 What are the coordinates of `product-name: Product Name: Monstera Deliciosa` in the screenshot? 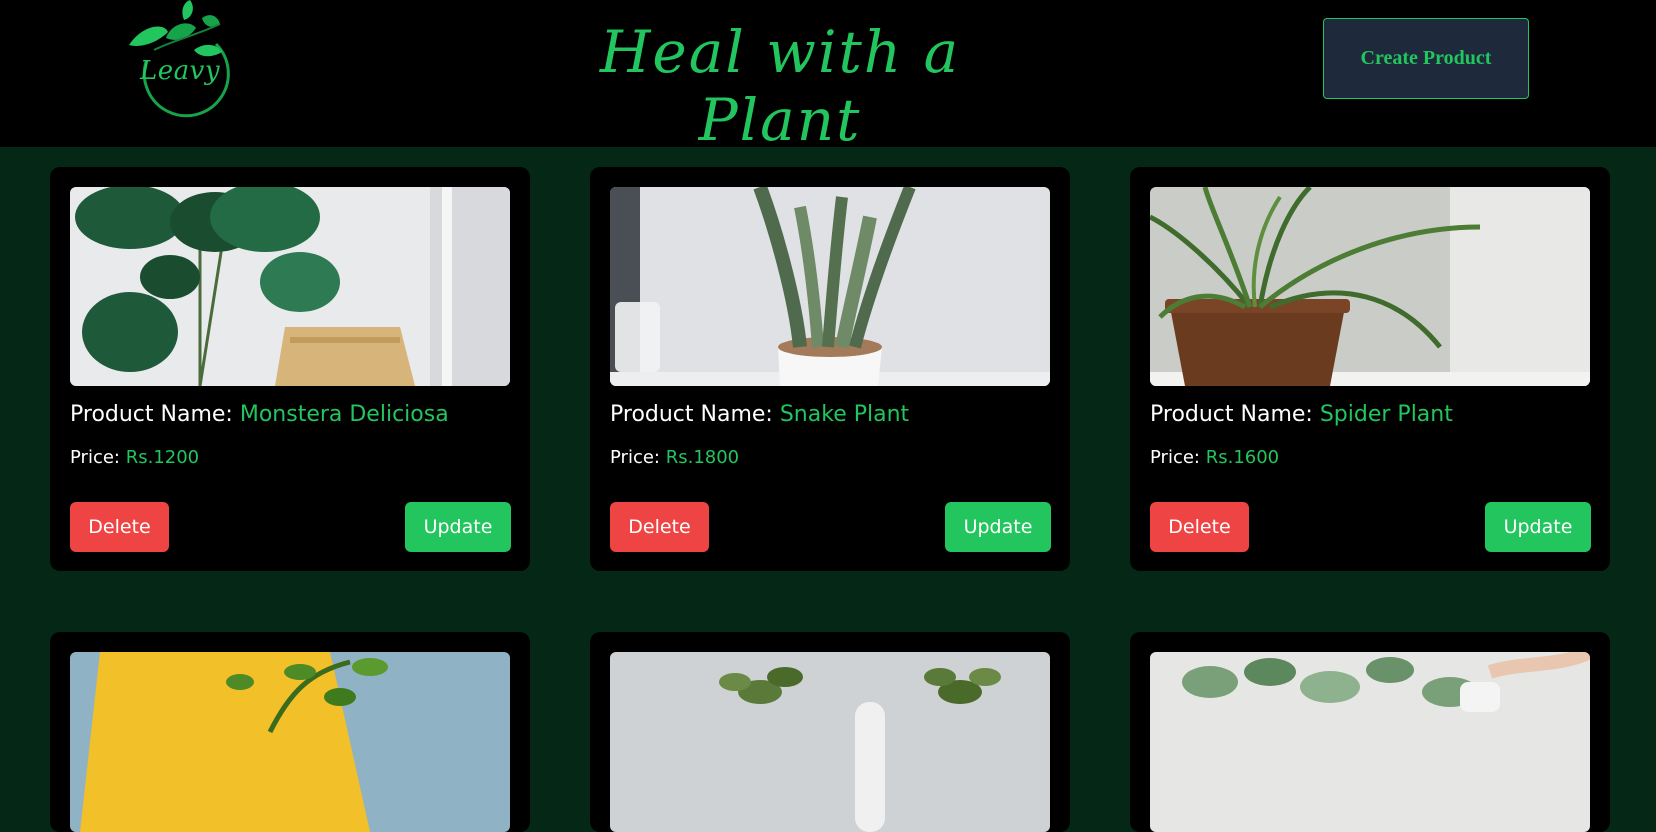 It's located at (259, 414).